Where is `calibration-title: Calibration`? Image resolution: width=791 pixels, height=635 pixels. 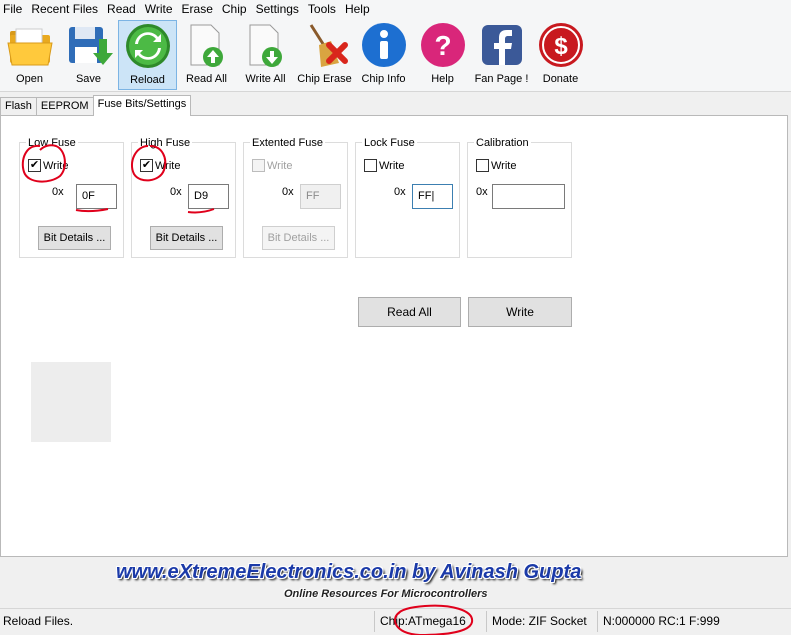 calibration-title: Calibration is located at coordinates (502, 143).